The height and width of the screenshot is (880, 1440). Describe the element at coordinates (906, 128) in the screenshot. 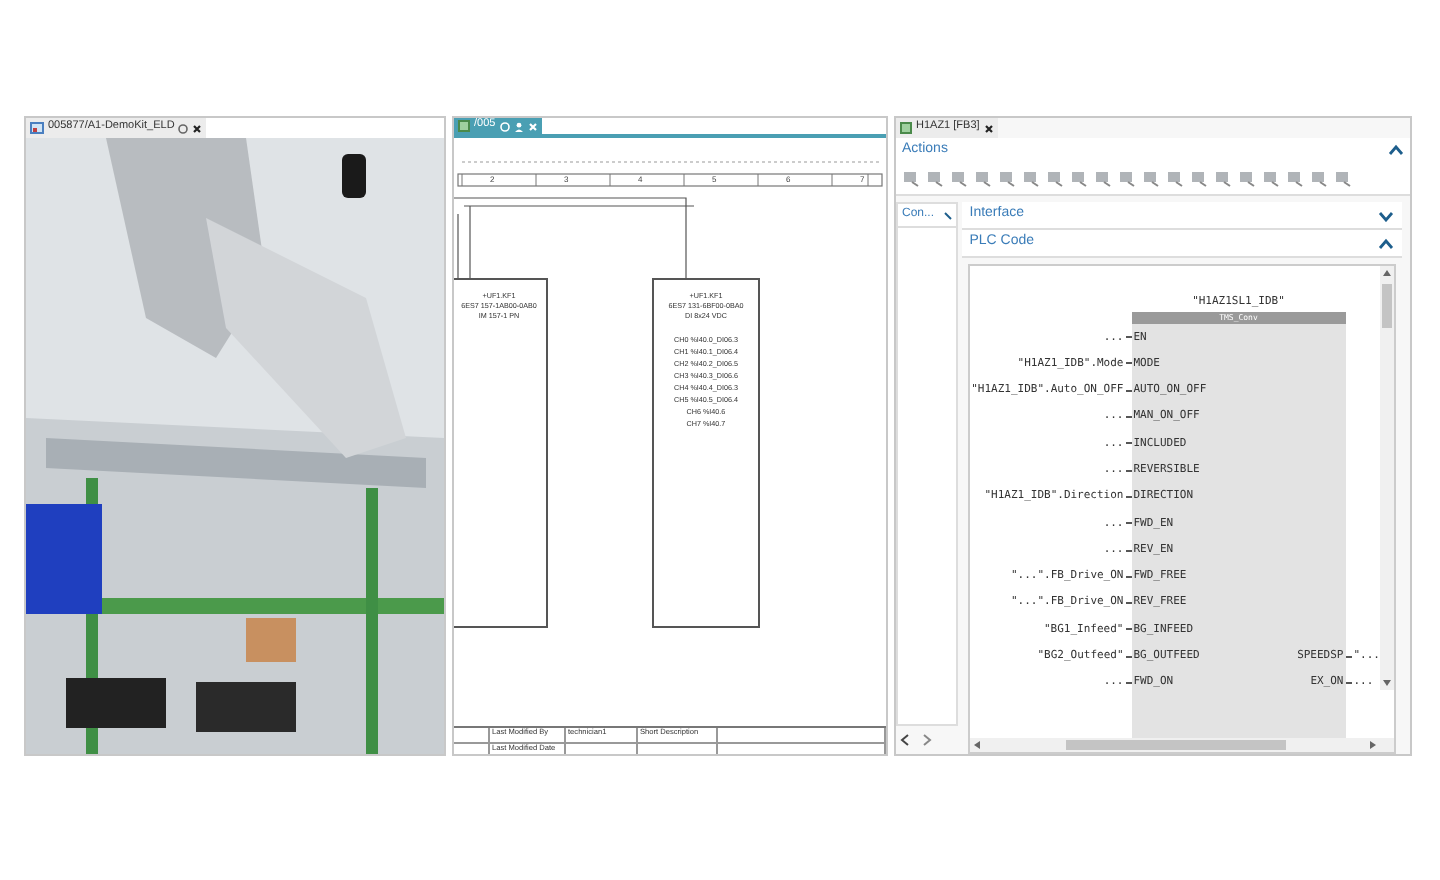

I see `block-icon` at that location.